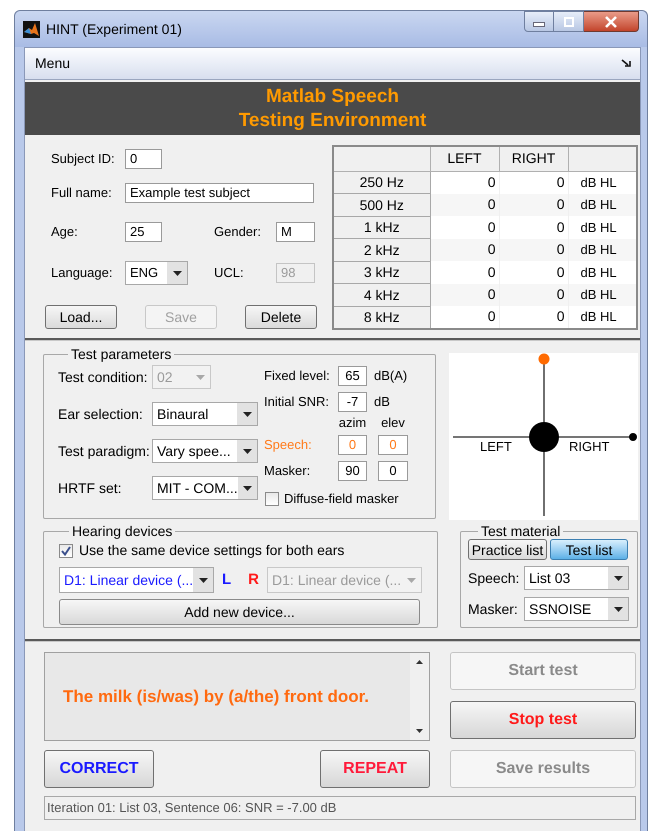  What do you see at coordinates (352, 402) in the screenshot?
I see `input-field: -7` at bounding box center [352, 402].